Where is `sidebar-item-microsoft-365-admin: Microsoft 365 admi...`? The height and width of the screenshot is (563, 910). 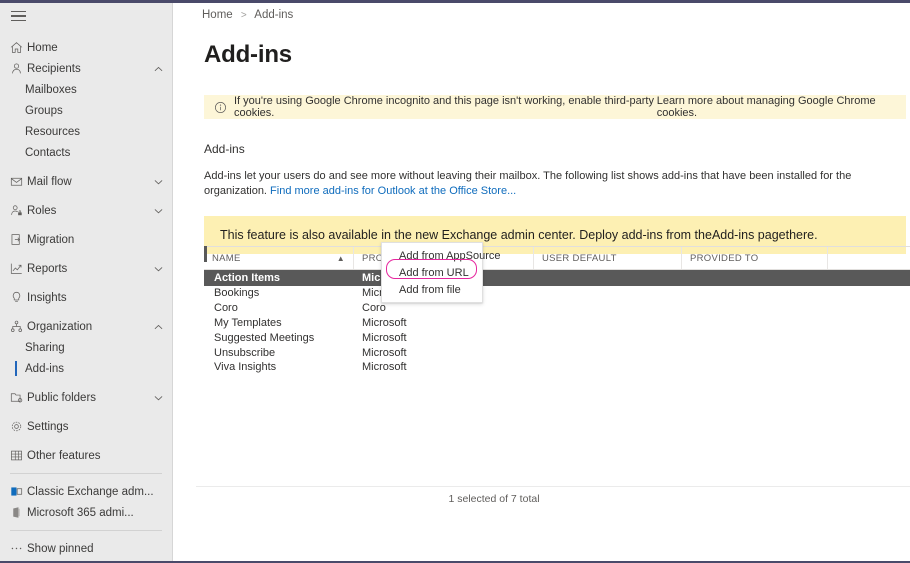 sidebar-item-microsoft-365-admin: Microsoft 365 admi... is located at coordinates (86, 512).